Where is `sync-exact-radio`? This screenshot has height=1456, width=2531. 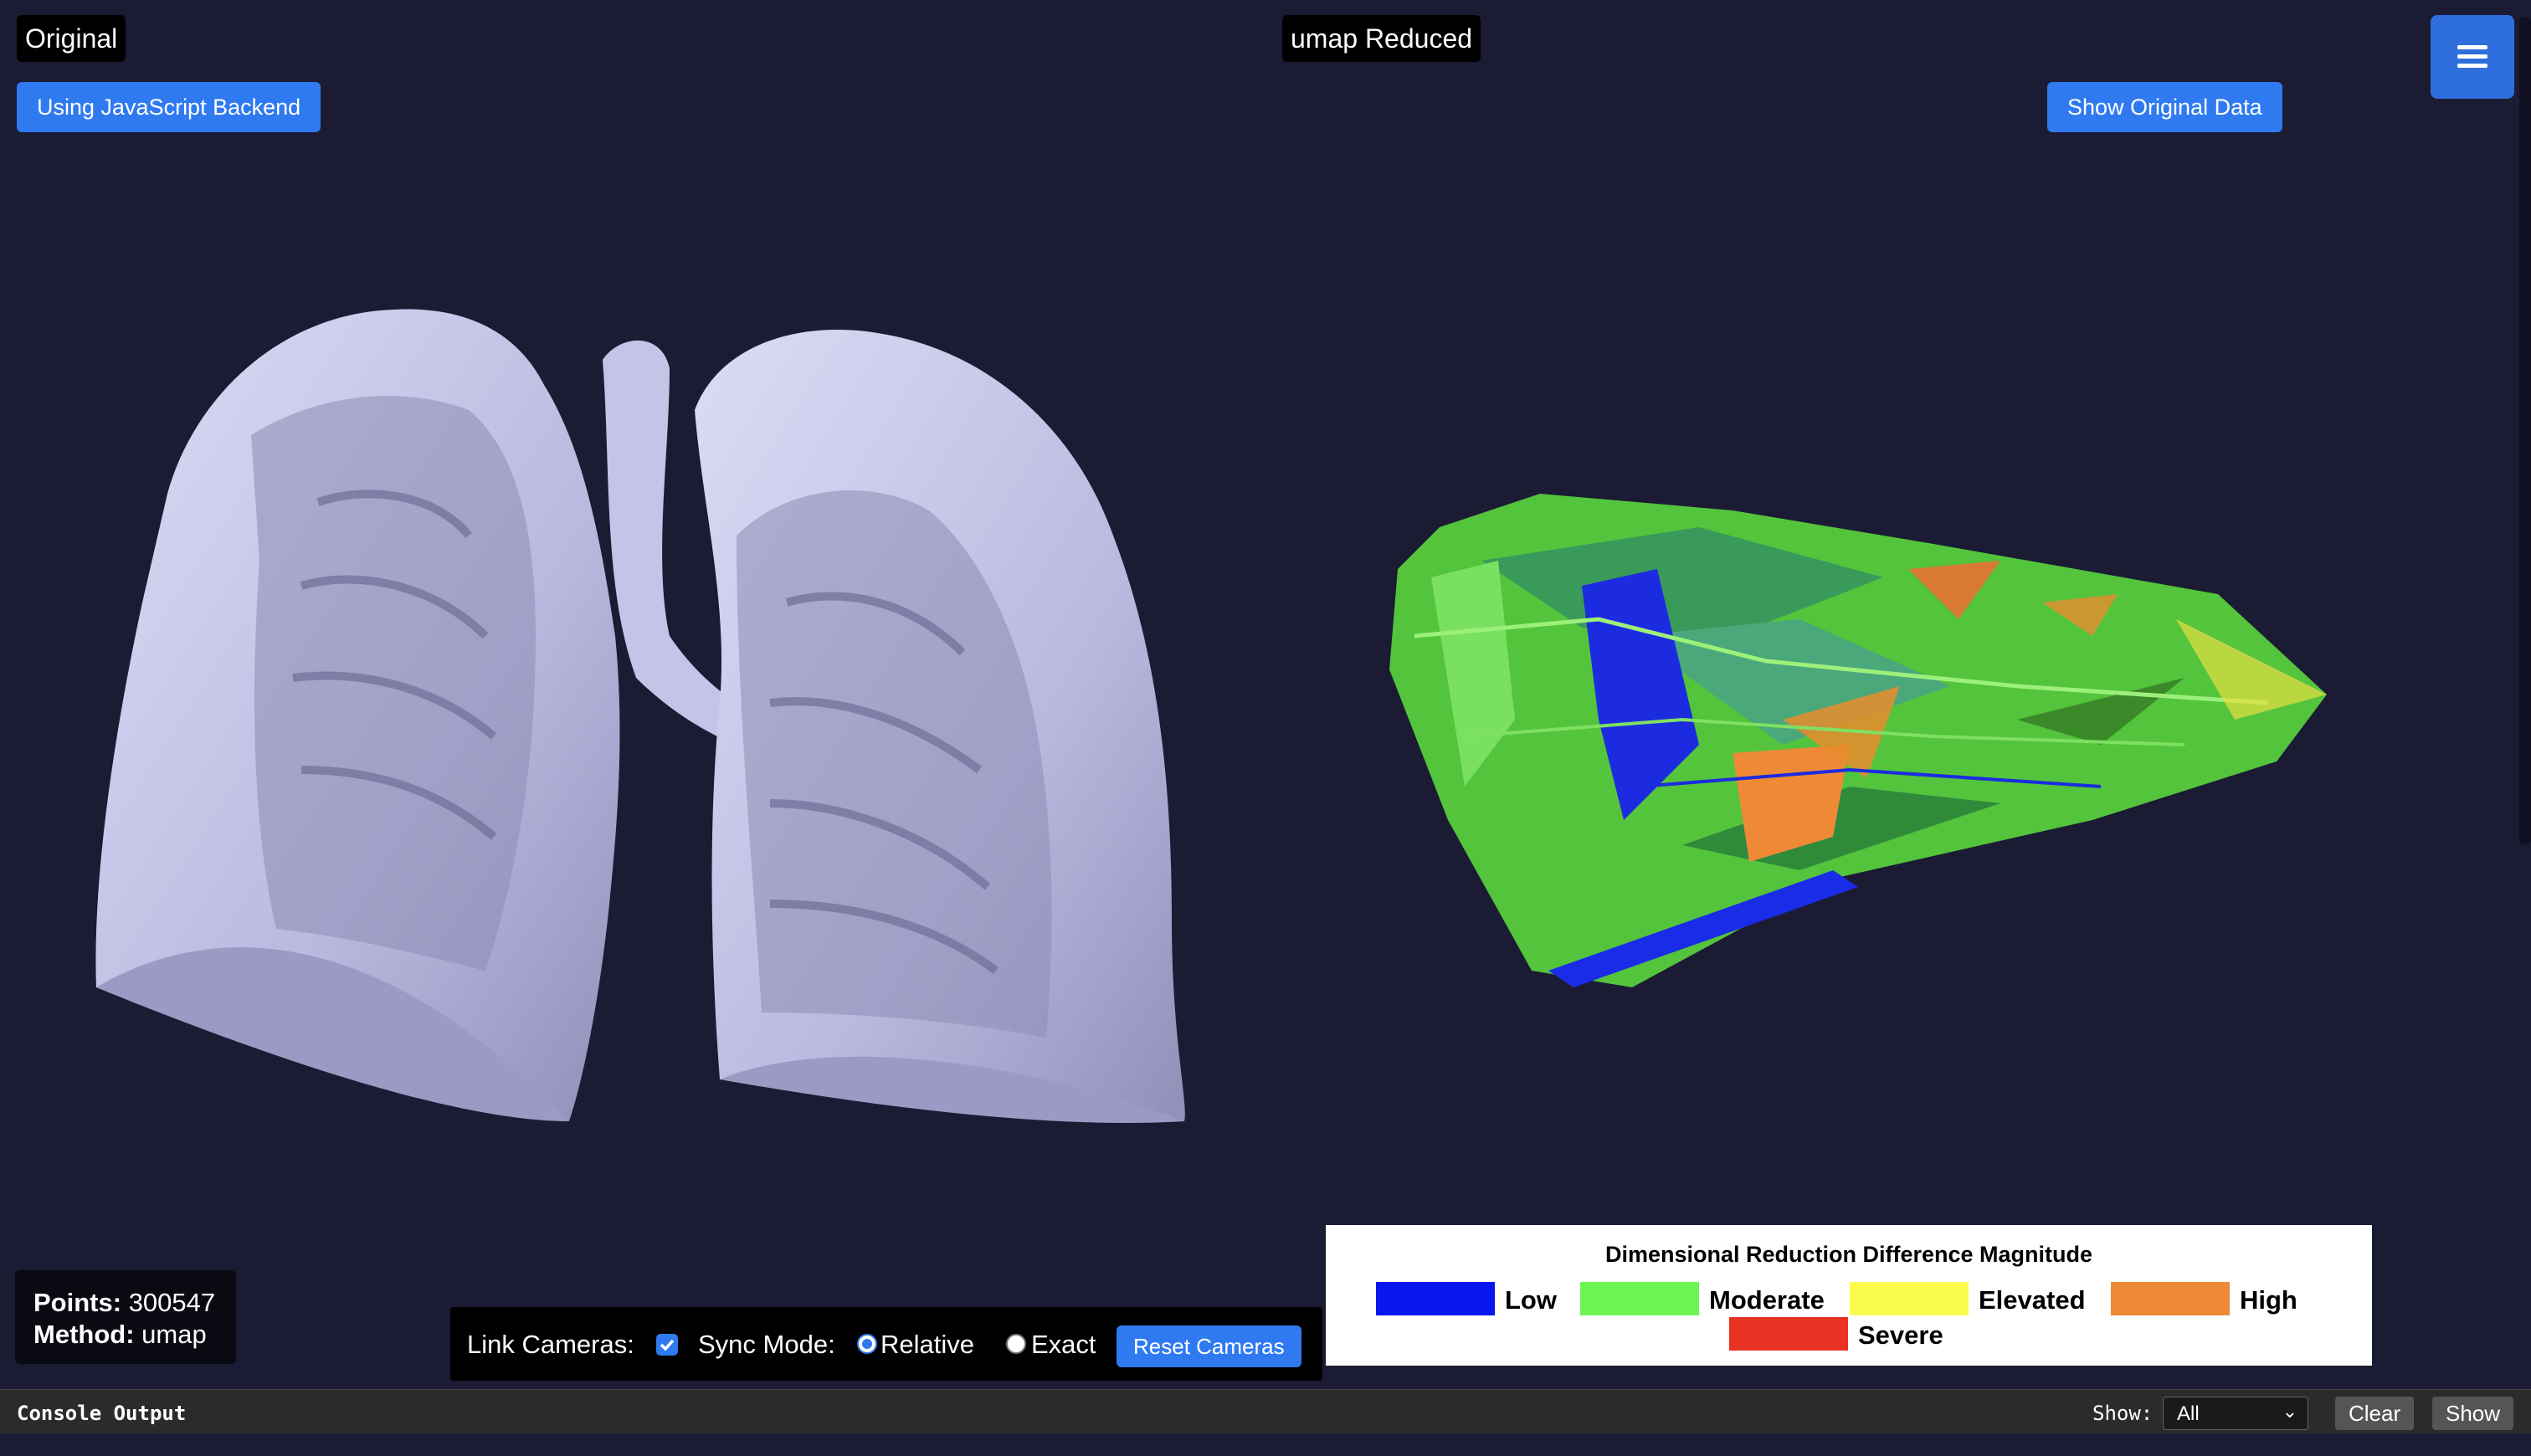 sync-exact-radio is located at coordinates (1016, 1344).